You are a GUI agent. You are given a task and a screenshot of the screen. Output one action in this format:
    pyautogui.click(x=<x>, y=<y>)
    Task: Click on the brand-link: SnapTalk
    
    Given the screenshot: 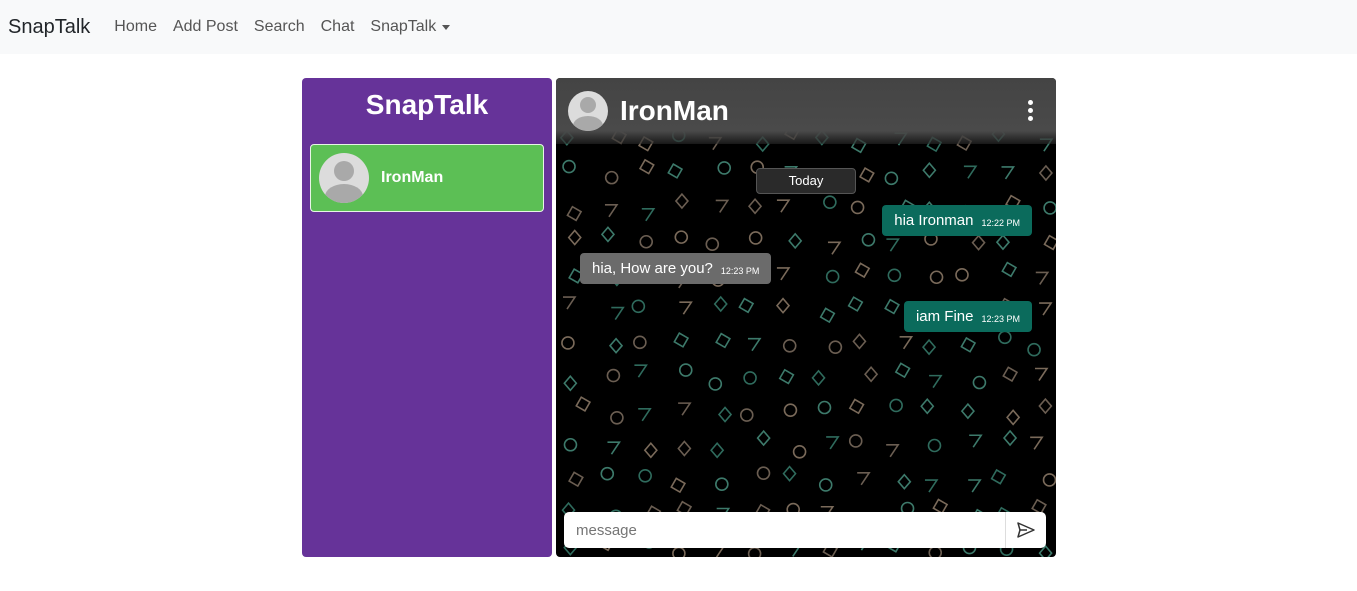 What is the action you would take?
    pyautogui.click(x=49, y=27)
    